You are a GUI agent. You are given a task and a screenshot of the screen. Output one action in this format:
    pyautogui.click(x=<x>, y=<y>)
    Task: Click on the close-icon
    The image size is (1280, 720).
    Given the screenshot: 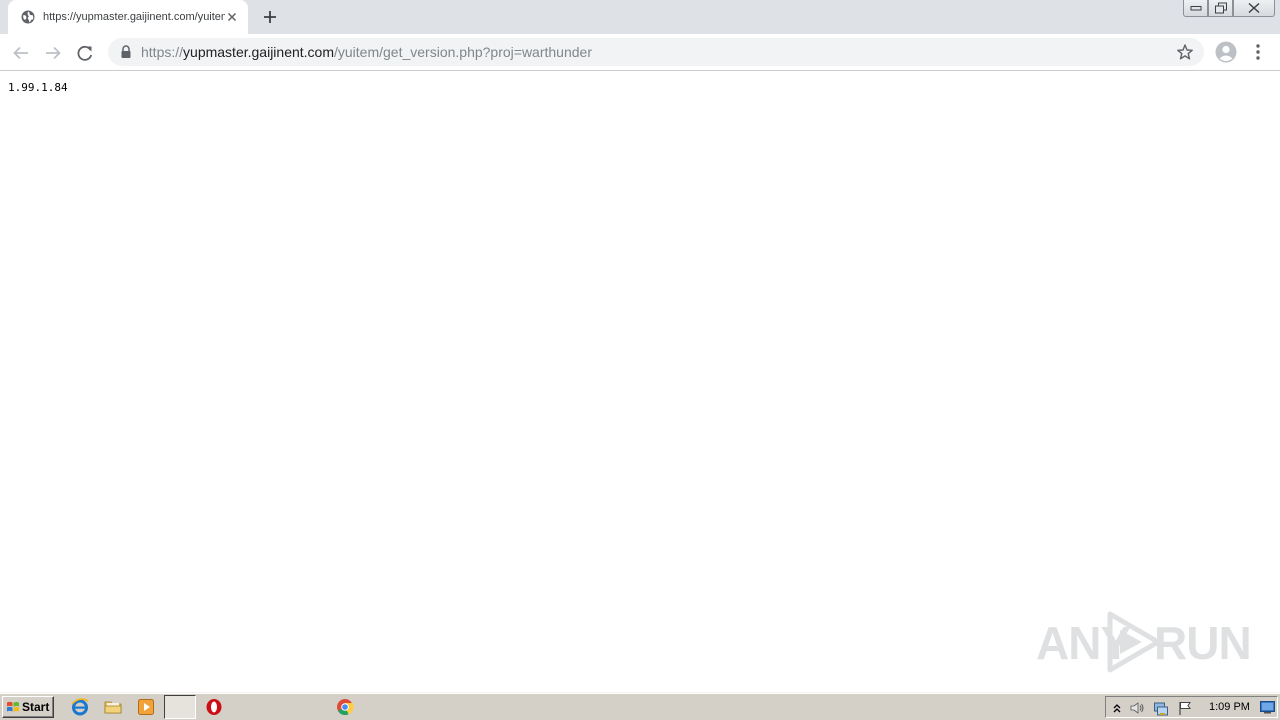 What is the action you would take?
    pyautogui.click(x=1254, y=8)
    